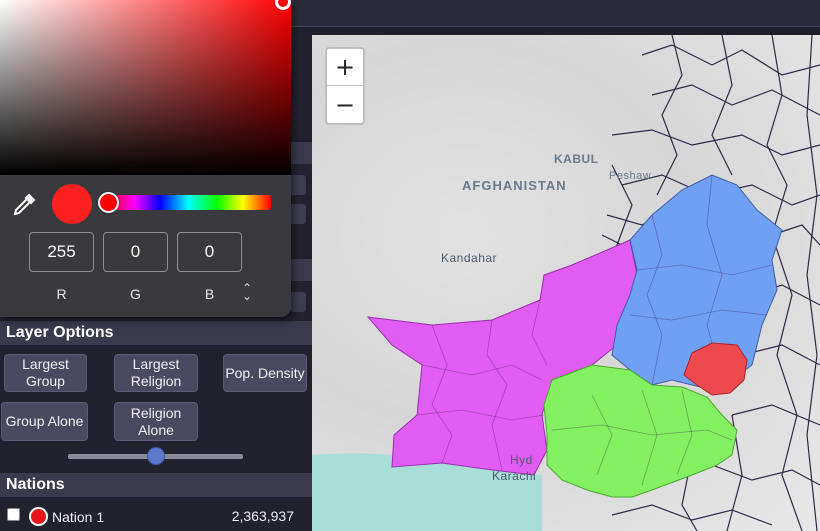 Image resolution: width=820 pixels, height=531 pixels. What do you see at coordinates (630, 176) in the screenshot?
I see `map-label-peshawar: Peshaw` at bounding box center [630, 176].